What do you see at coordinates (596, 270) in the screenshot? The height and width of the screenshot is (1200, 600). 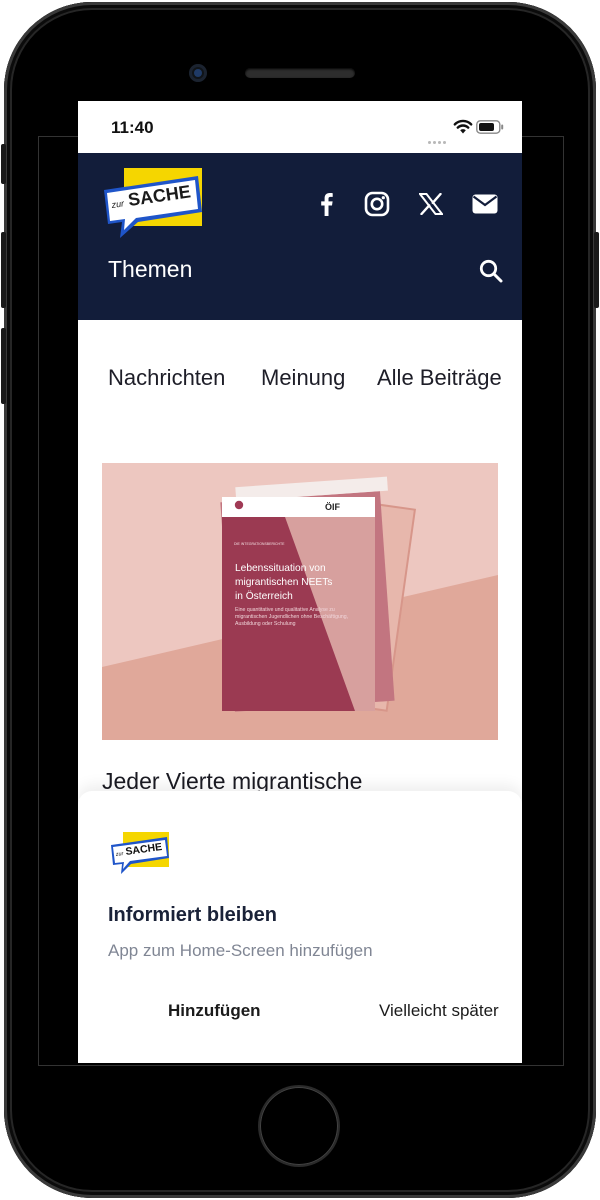 I see `power-button` at bounding box center [596, 270].